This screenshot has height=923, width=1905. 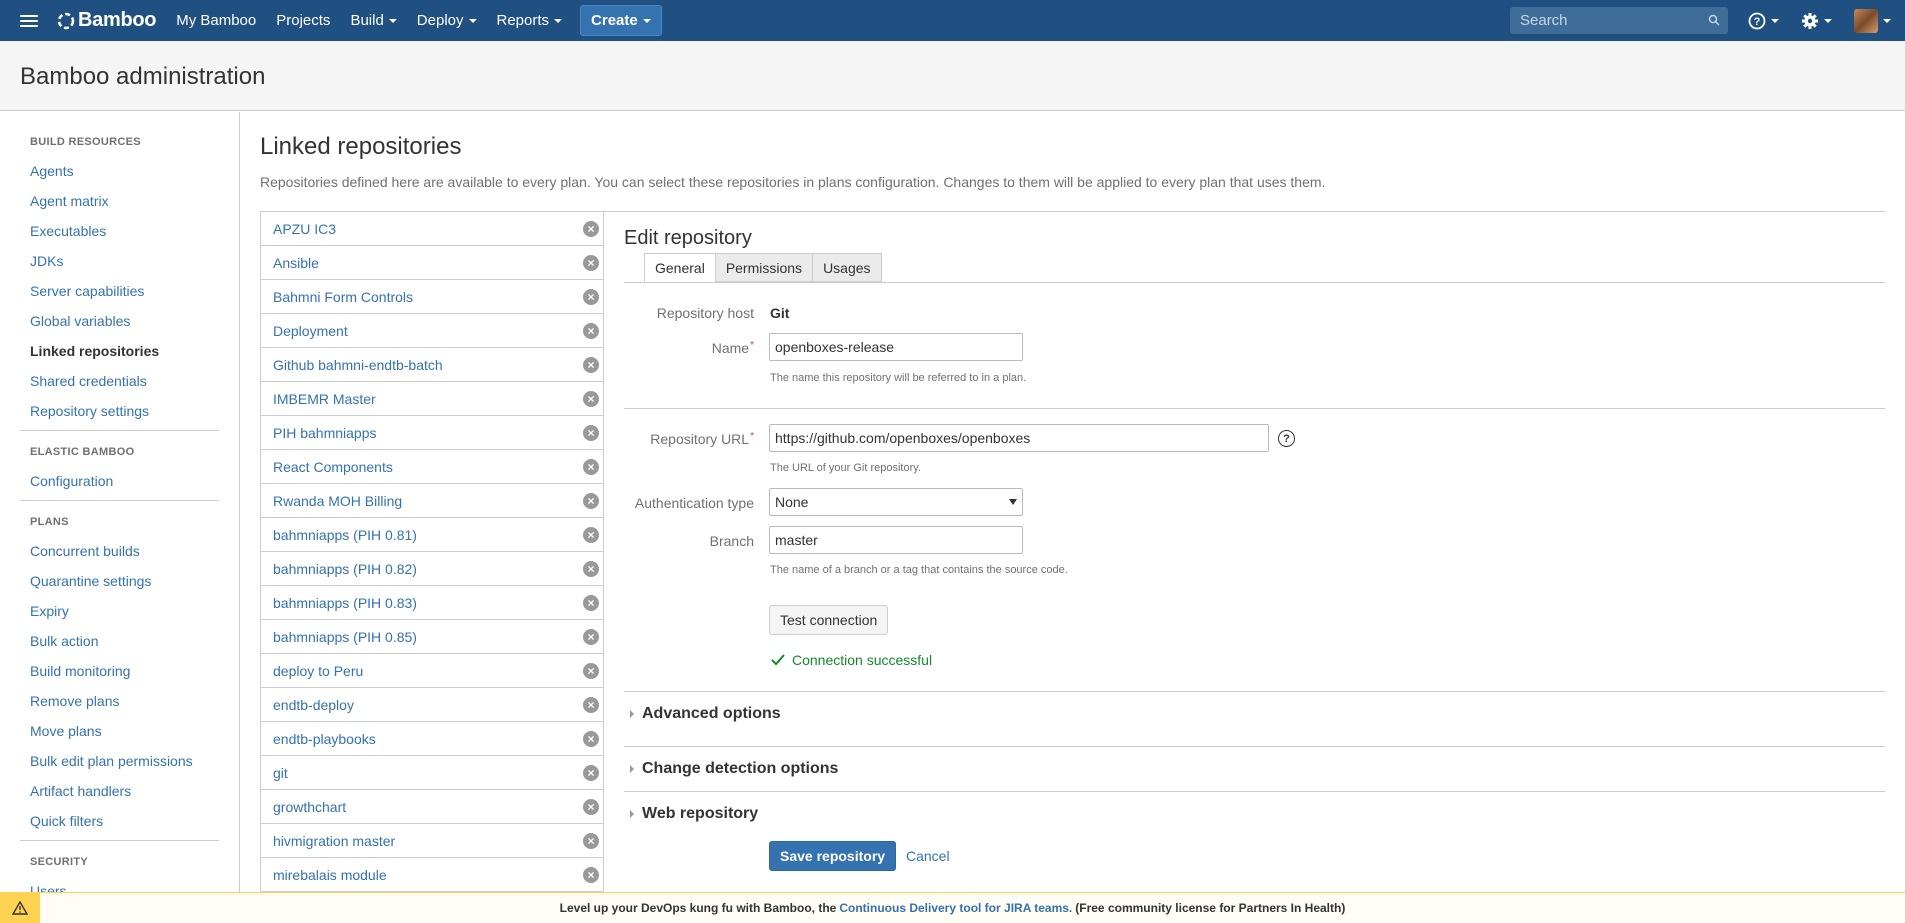 What do you see at coordinates (90, 581) in the screenshot?
I see `sidebar-item-quarantine-settings: Quarantine settings` at bounding box center [90, 581].